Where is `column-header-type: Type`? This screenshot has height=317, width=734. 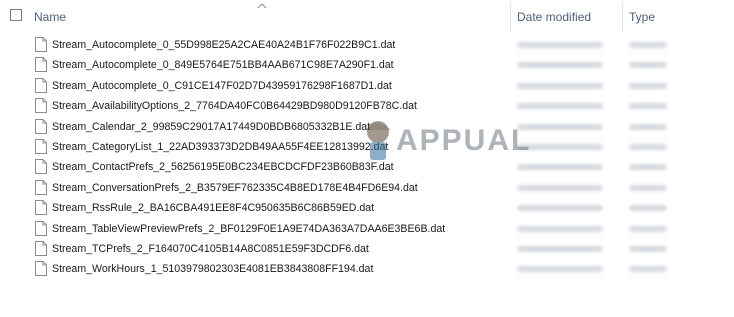
column-header-type: Type is located at coordinates (679, 17).